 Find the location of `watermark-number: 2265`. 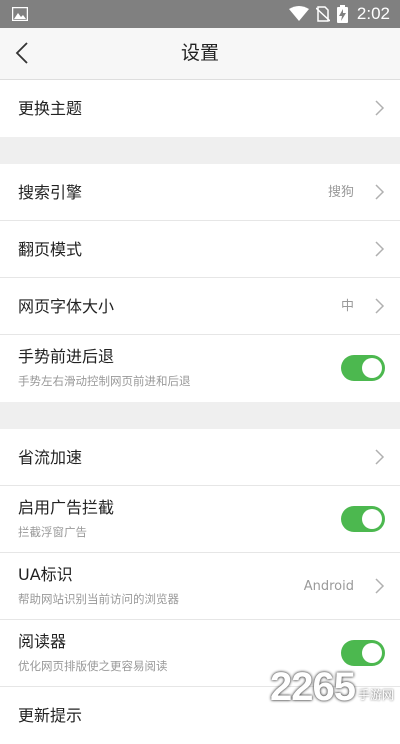

watermark-number: 2265 is located at coordinates (313, 687).